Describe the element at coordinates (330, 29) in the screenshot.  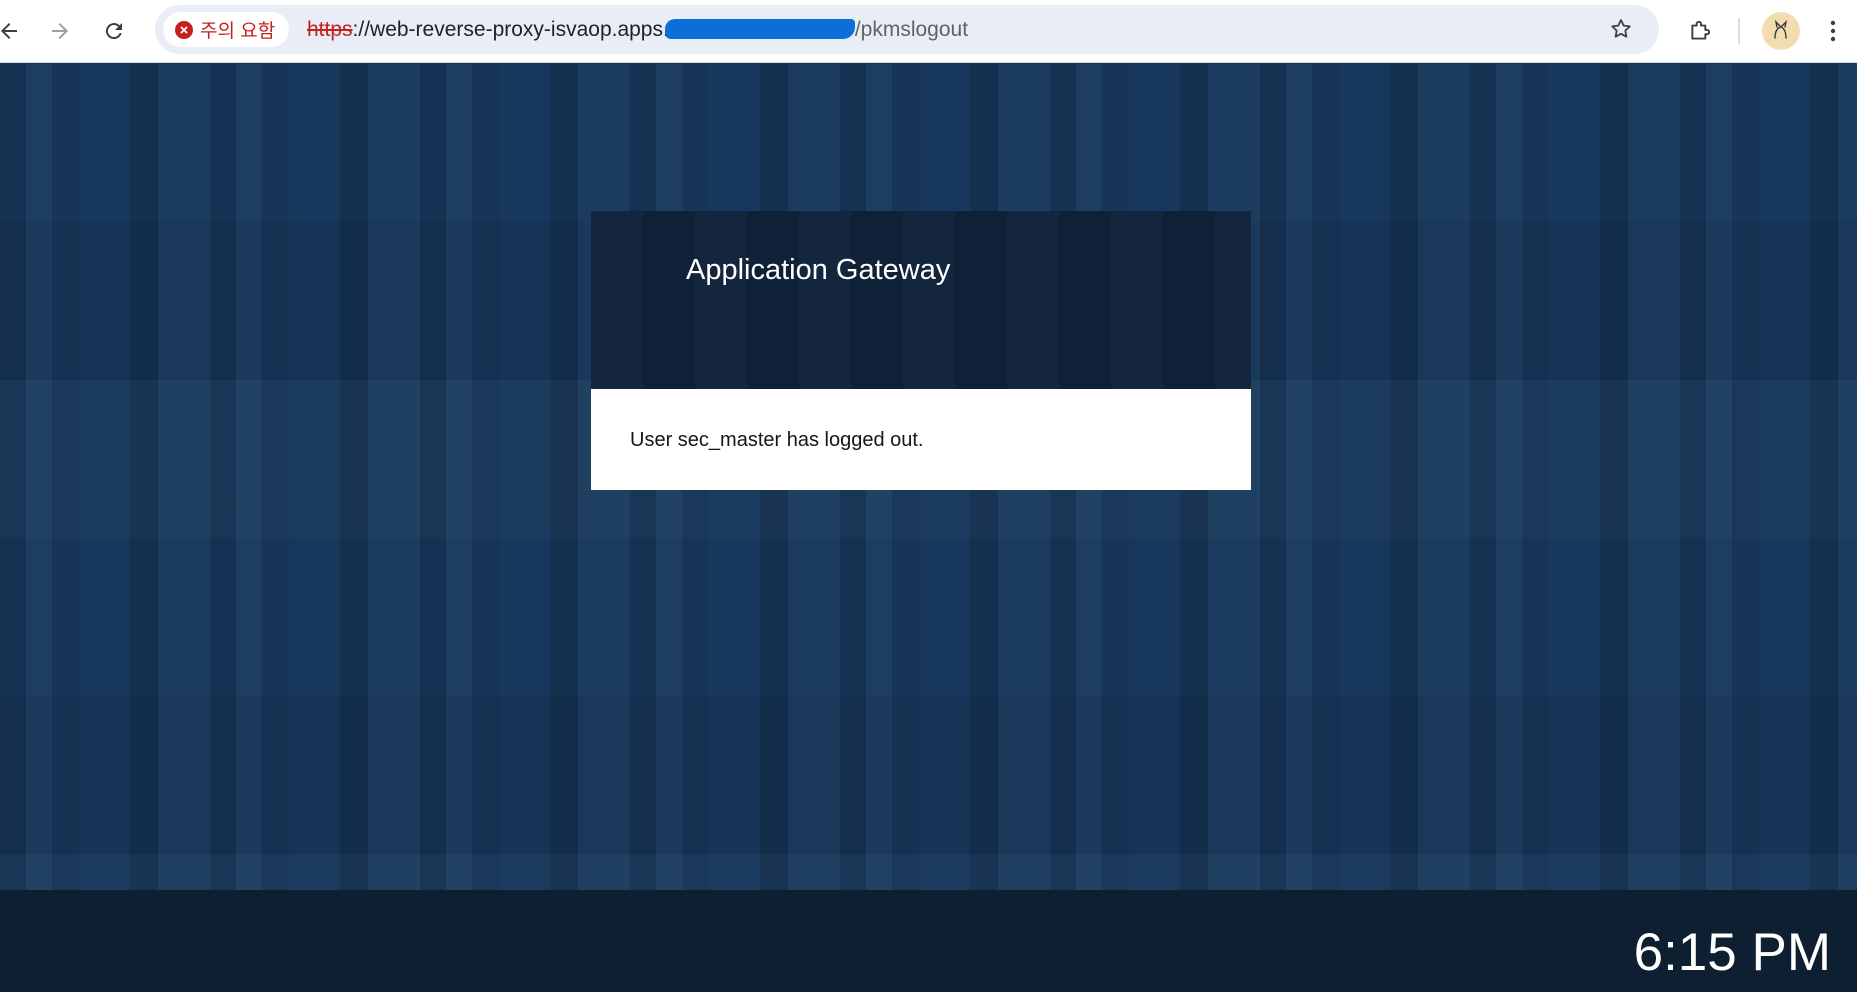
I see `url-scheme: https` at that location.